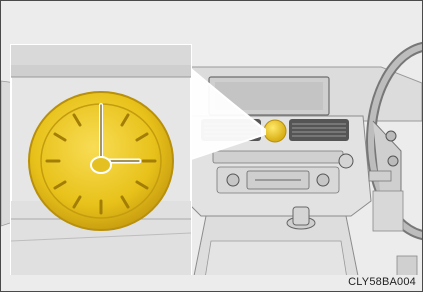 This screenshot has width=423, height=292. I want to click on air-vent-right, so click(319, 130).